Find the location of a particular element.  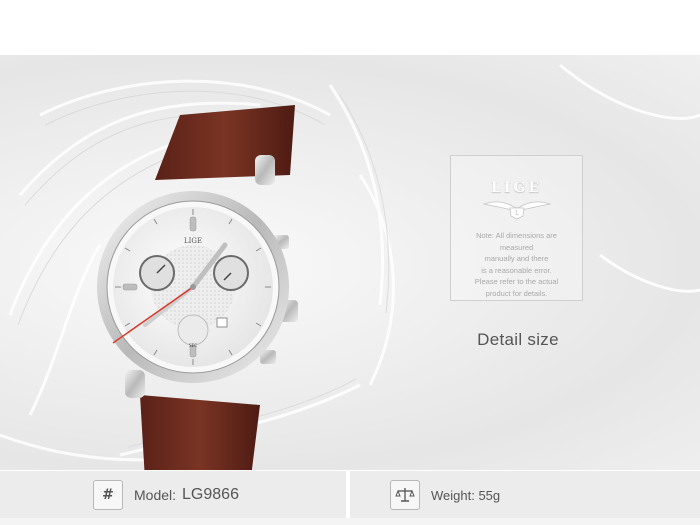

scale-icon is located at coordinates (405, 495).